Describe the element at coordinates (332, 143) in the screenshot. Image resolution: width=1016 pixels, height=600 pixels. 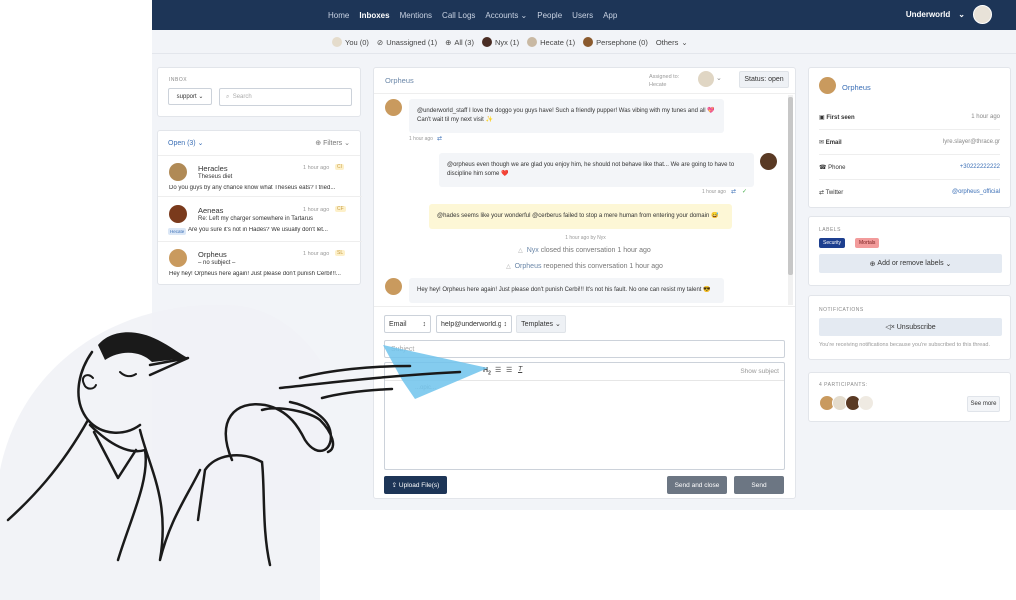
I see `filters-button: ⊕ Filters ⌄` at that location.